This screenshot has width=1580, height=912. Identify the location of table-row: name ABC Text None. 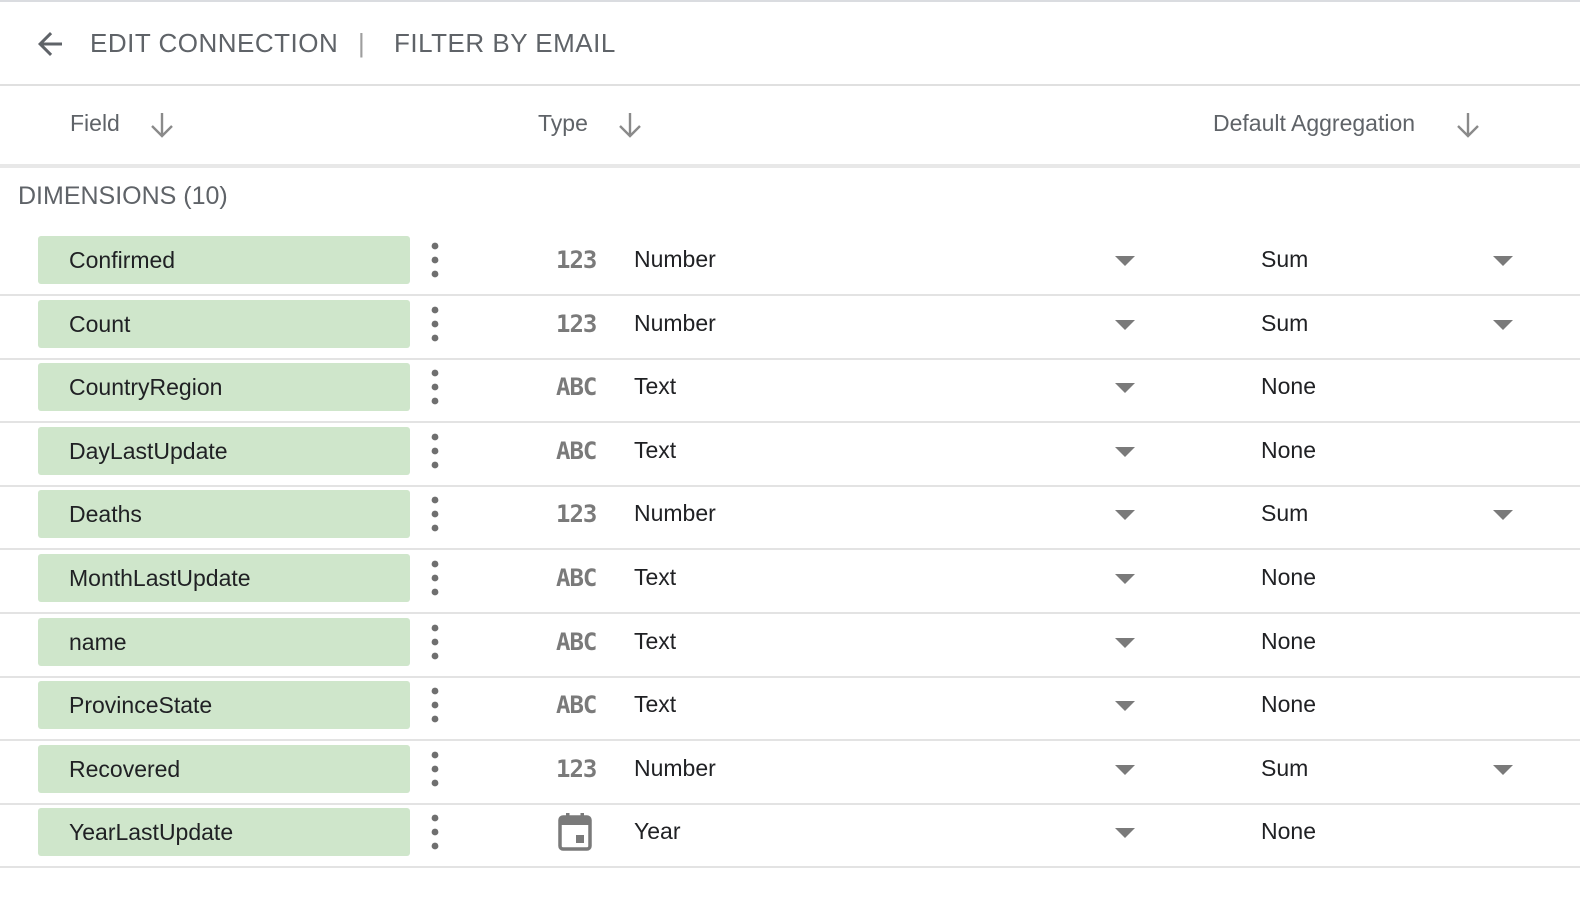
(790, 645).